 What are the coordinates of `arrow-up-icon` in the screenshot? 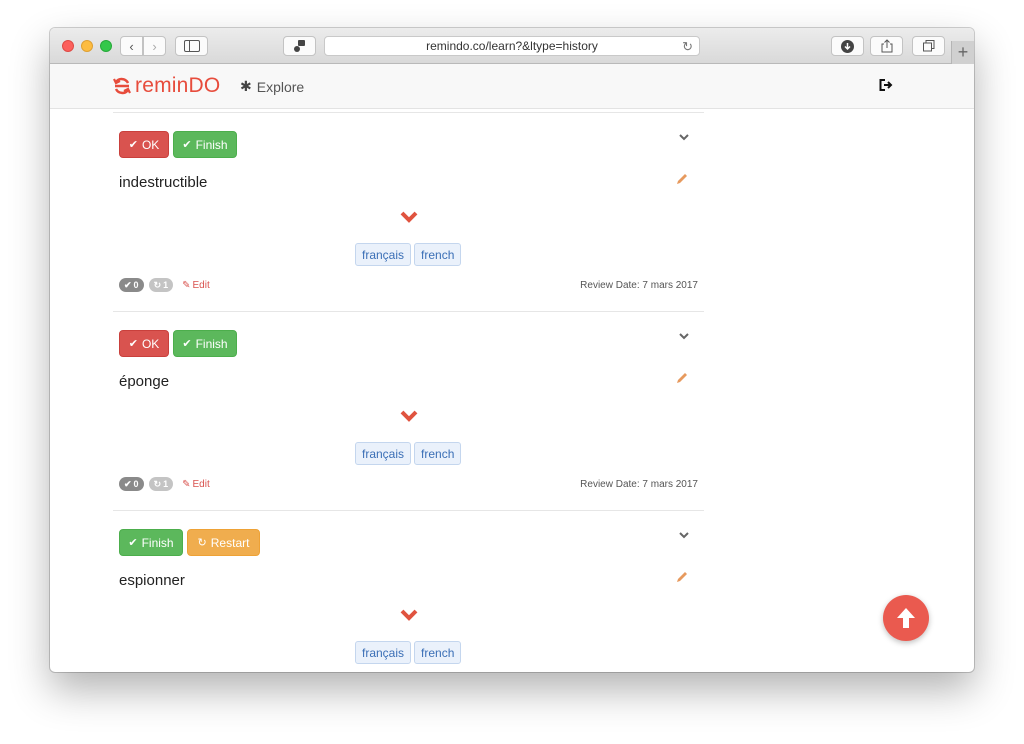 It's located at (906, 618).